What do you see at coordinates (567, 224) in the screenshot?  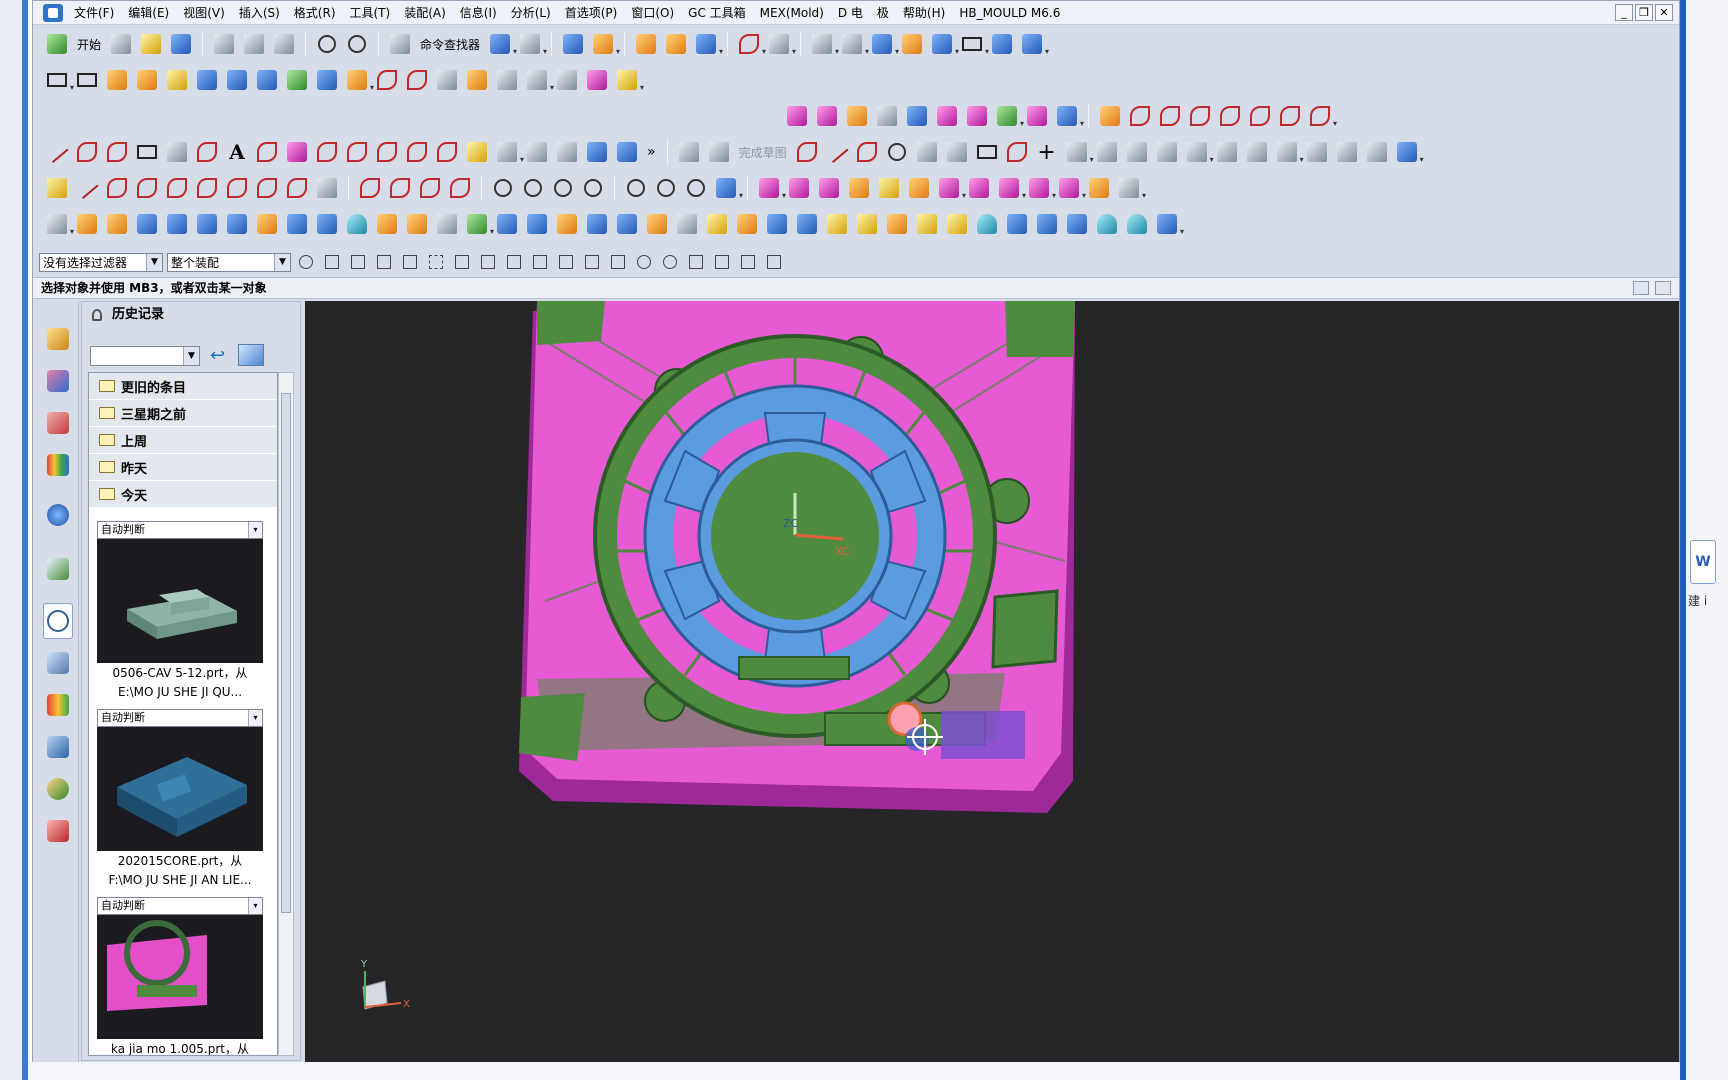 I see `feat-17-icon` at bounding box center [567, 224].